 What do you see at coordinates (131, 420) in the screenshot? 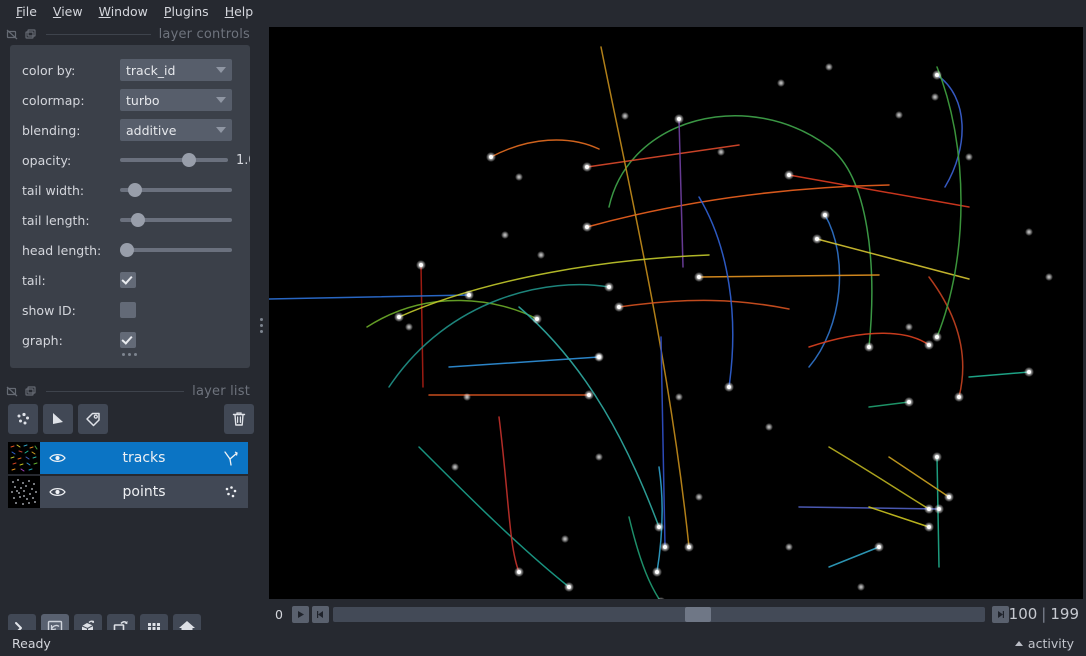
I see `layer-list-buttons` at bounding box center [131, 420].